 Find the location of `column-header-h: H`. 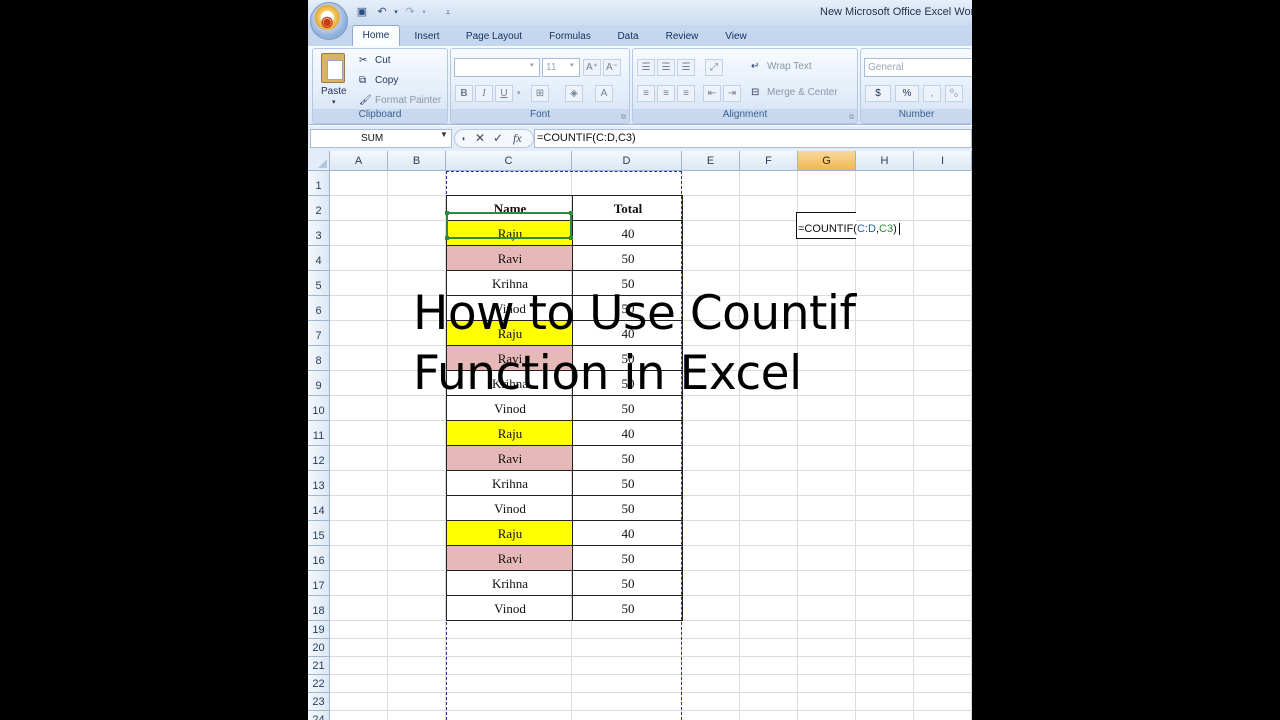

column-header-h: H is located at coordinates (885, 161).